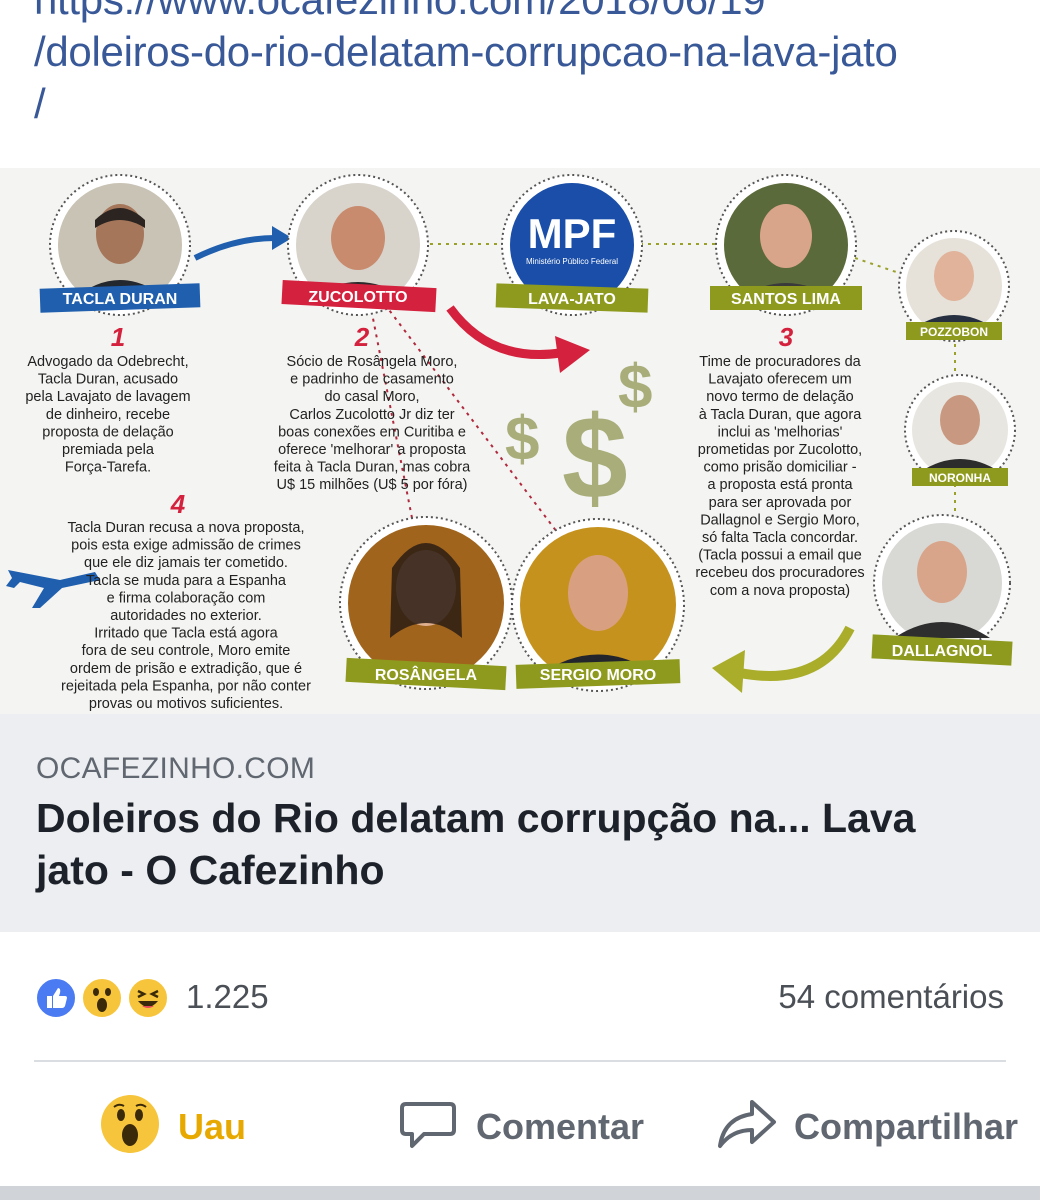 This screenshot has height=1200, width=1040. I want to click on haha-reaction-icon, so click(148, 998).